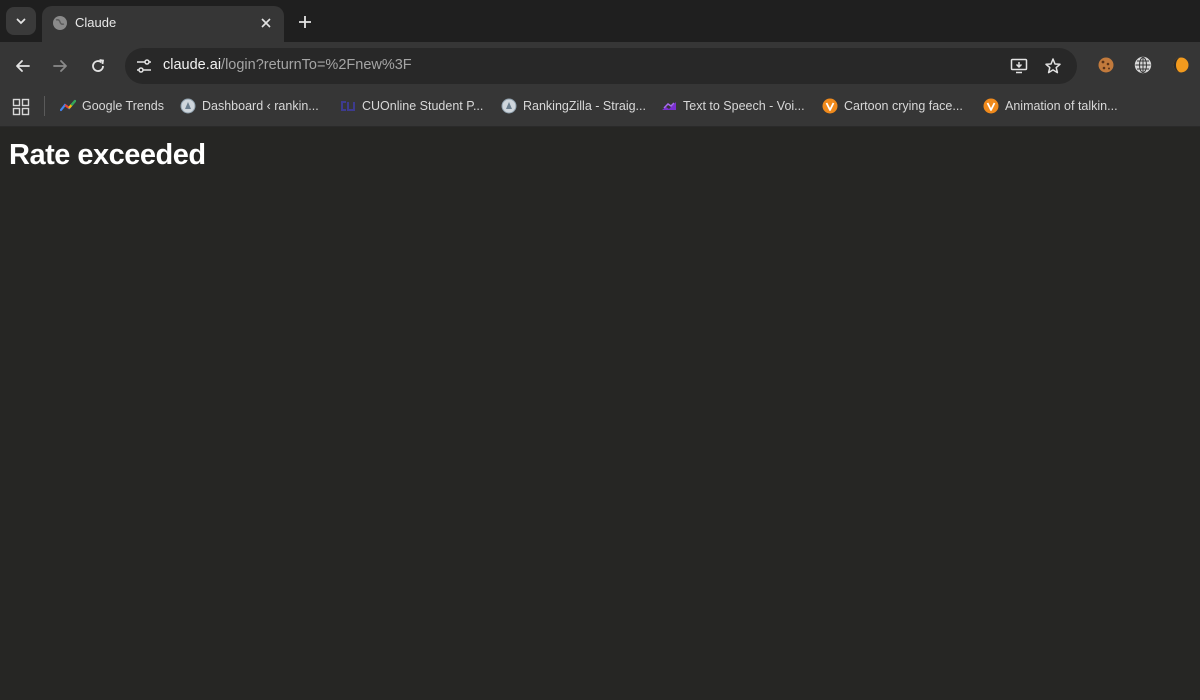 This screenshot has height=700, width=1200. I want to click on page-heading: Rate exceeded, so click(107, 155).